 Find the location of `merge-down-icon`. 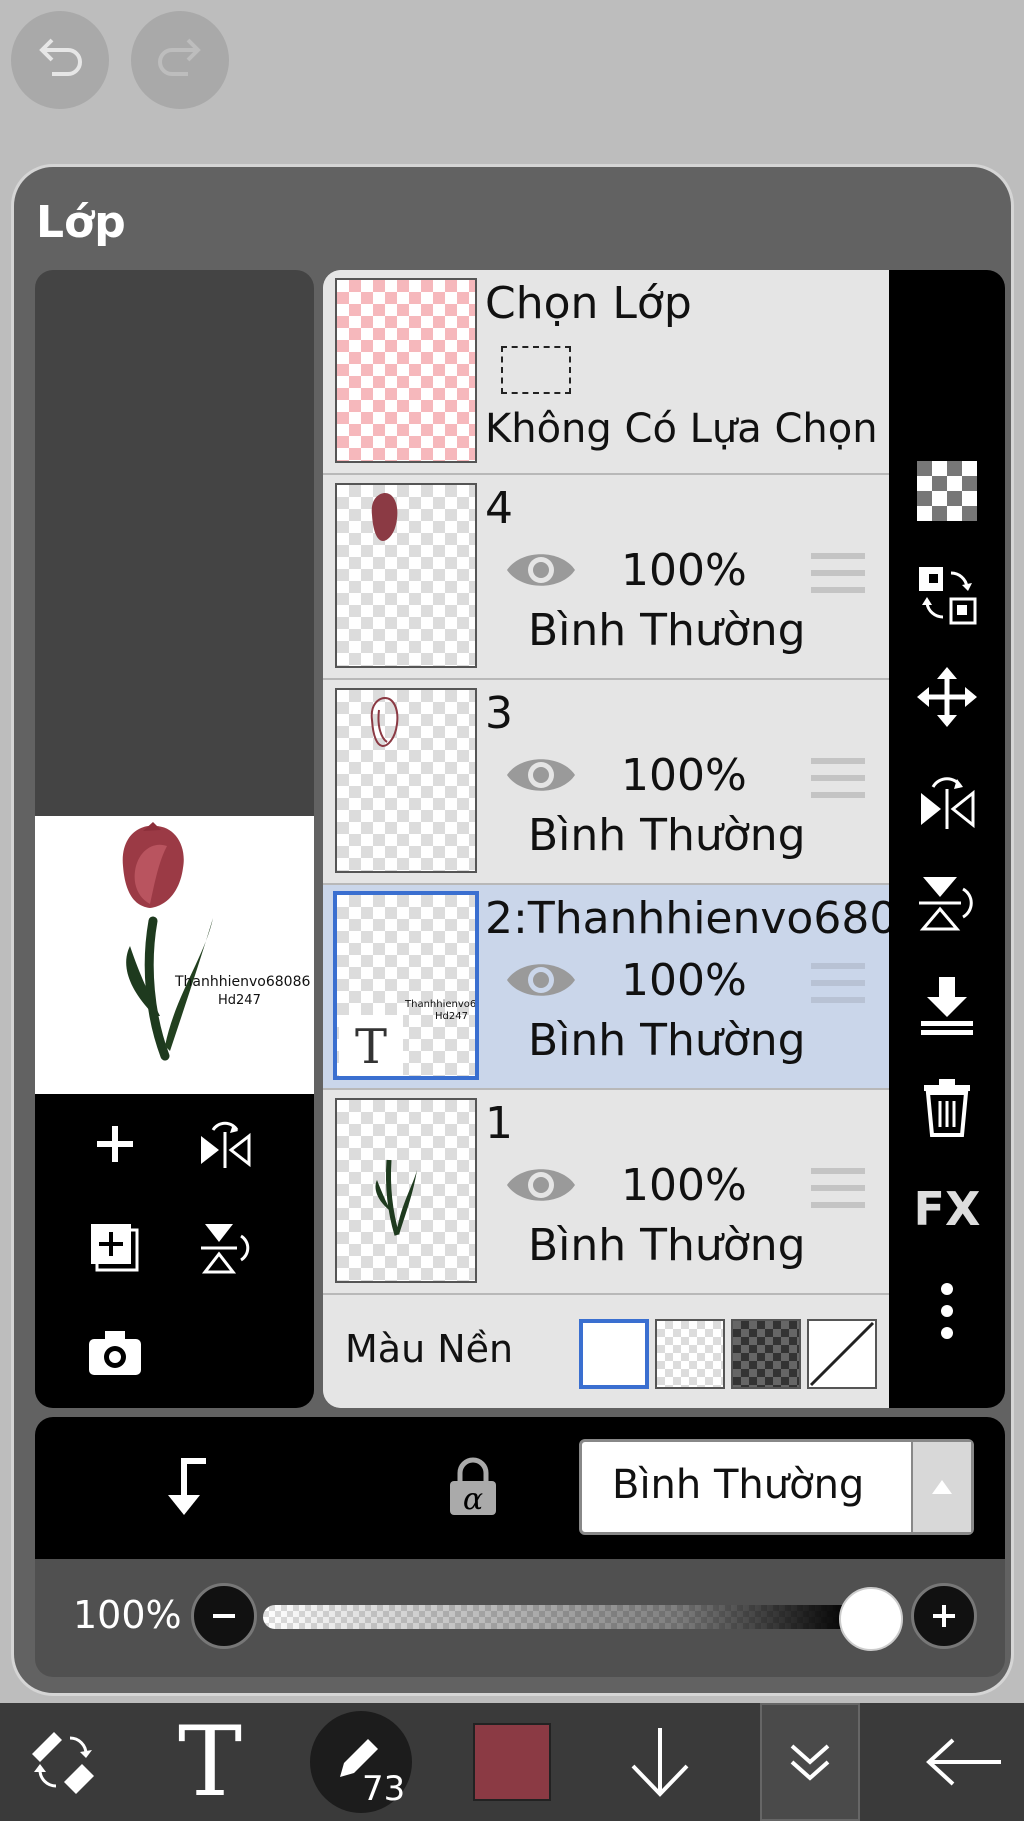

merge-down-icon is located at coordinates (947, 1006).